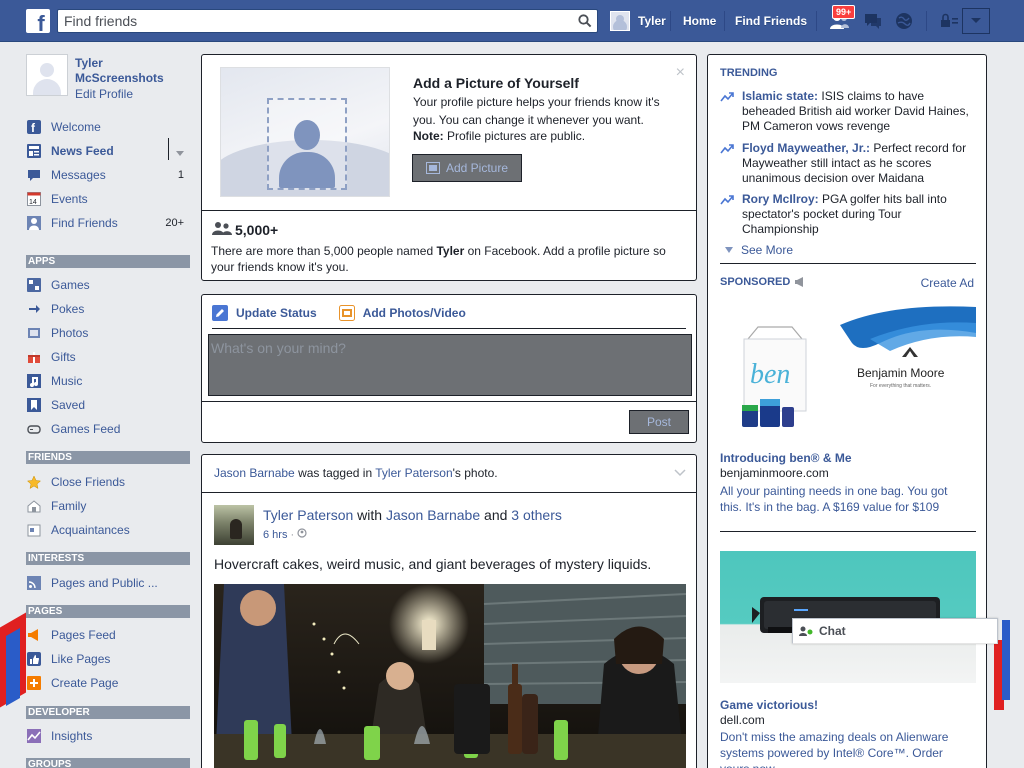  I want to click on sidebar-item-label: Close Friends, so click(88, 482).